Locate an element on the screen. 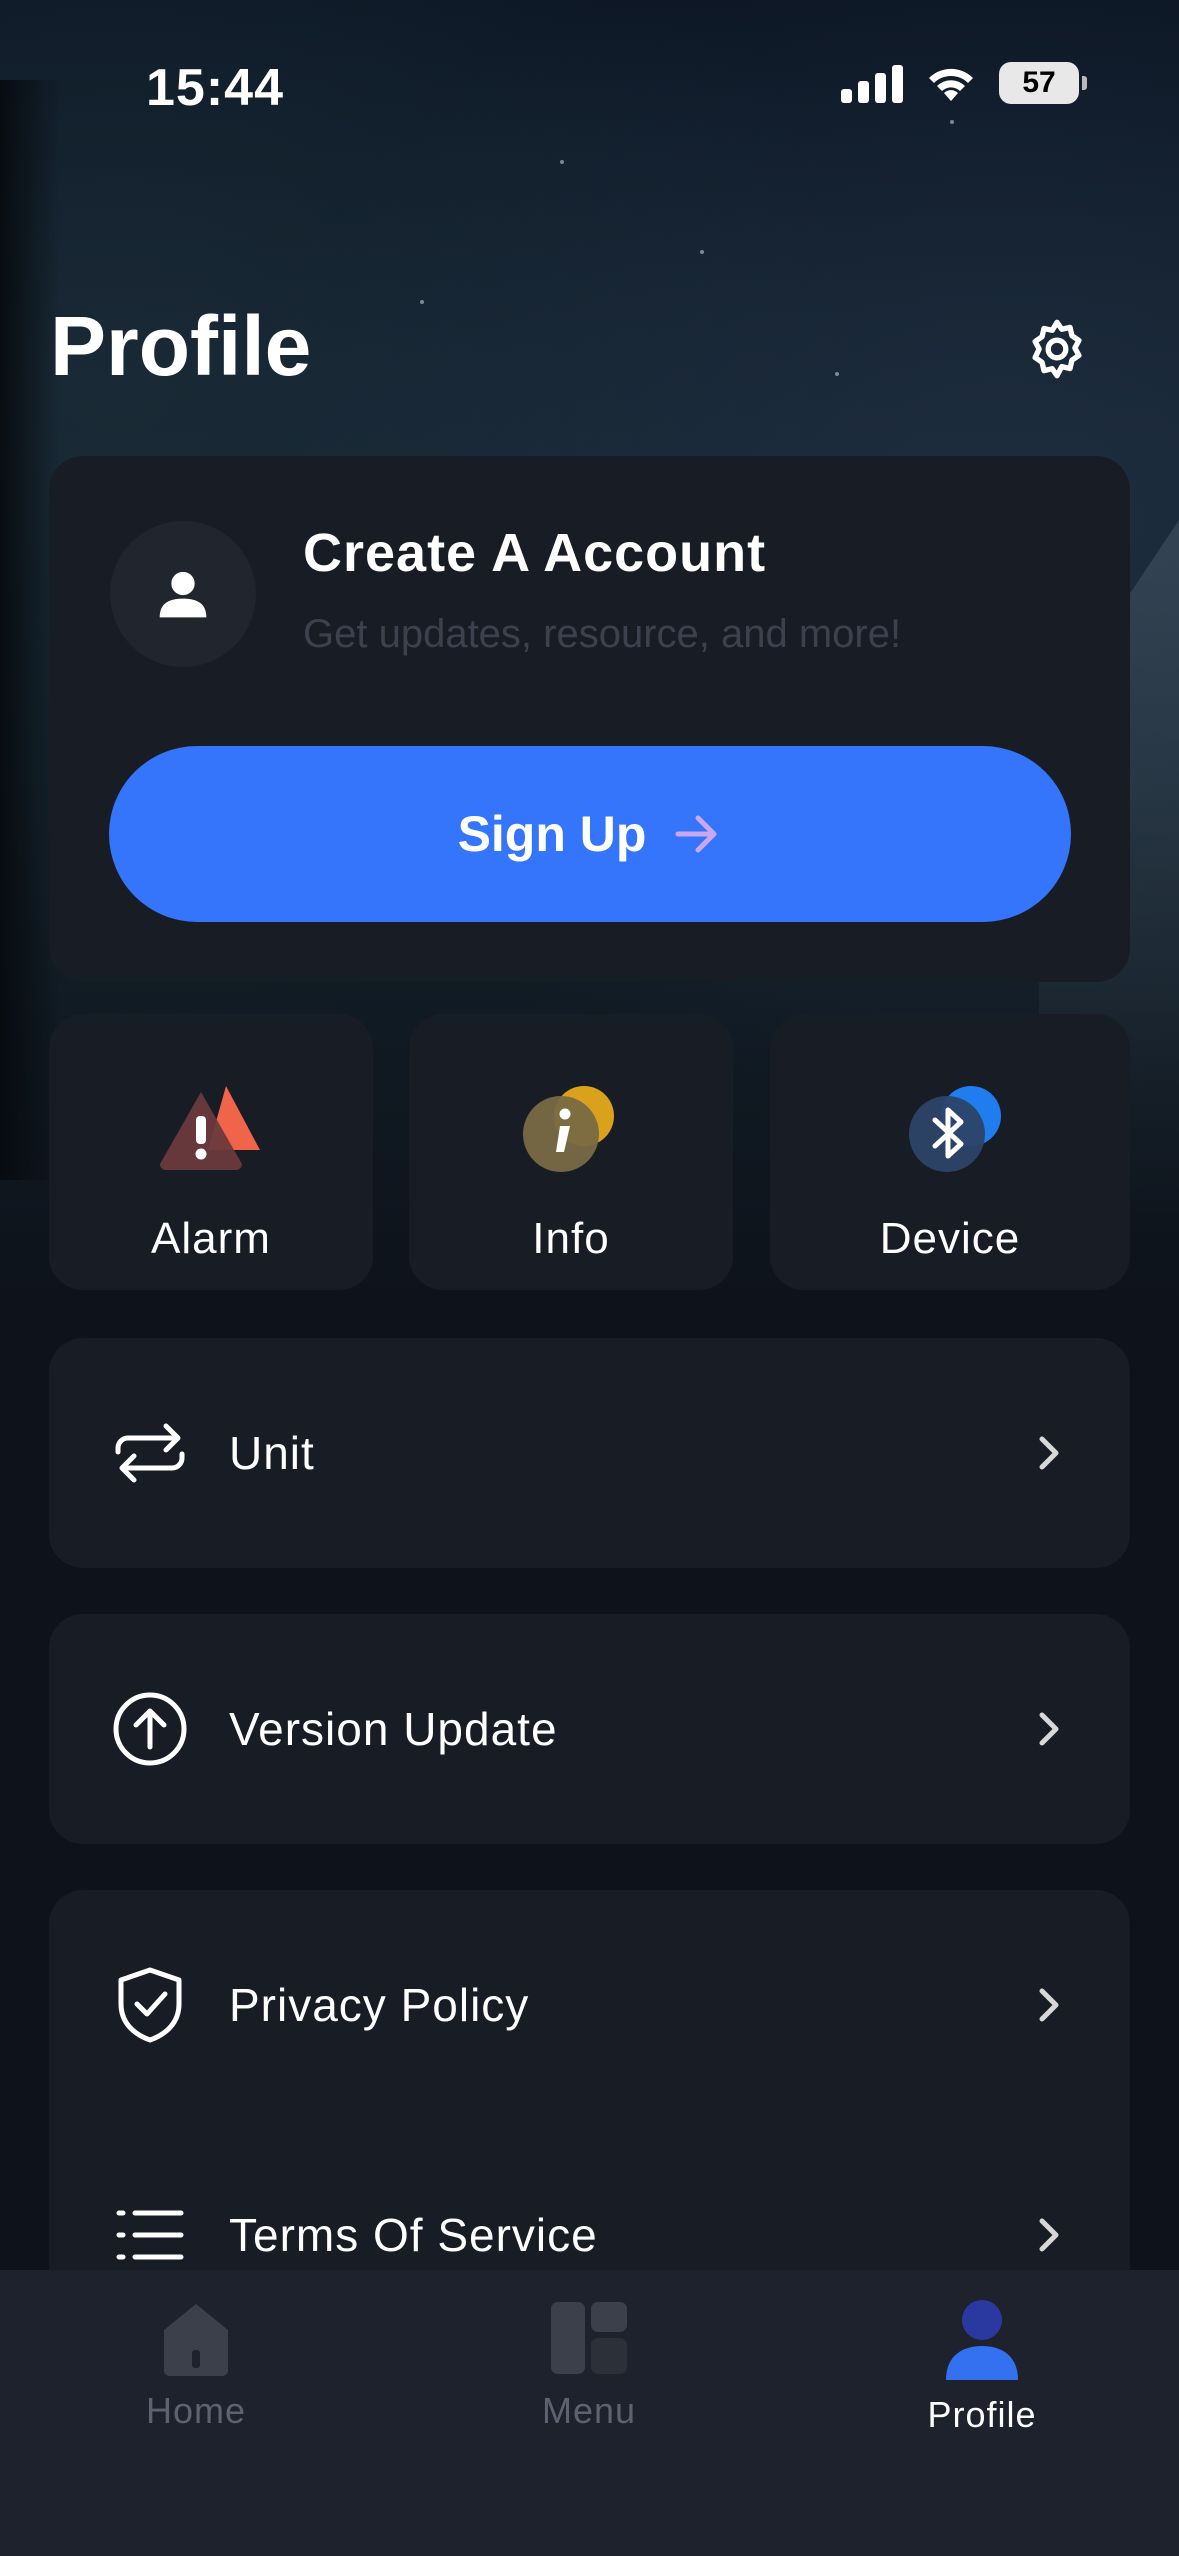 The image size is (1179, 2556). list-icon is located at coordinates (150, 2235).